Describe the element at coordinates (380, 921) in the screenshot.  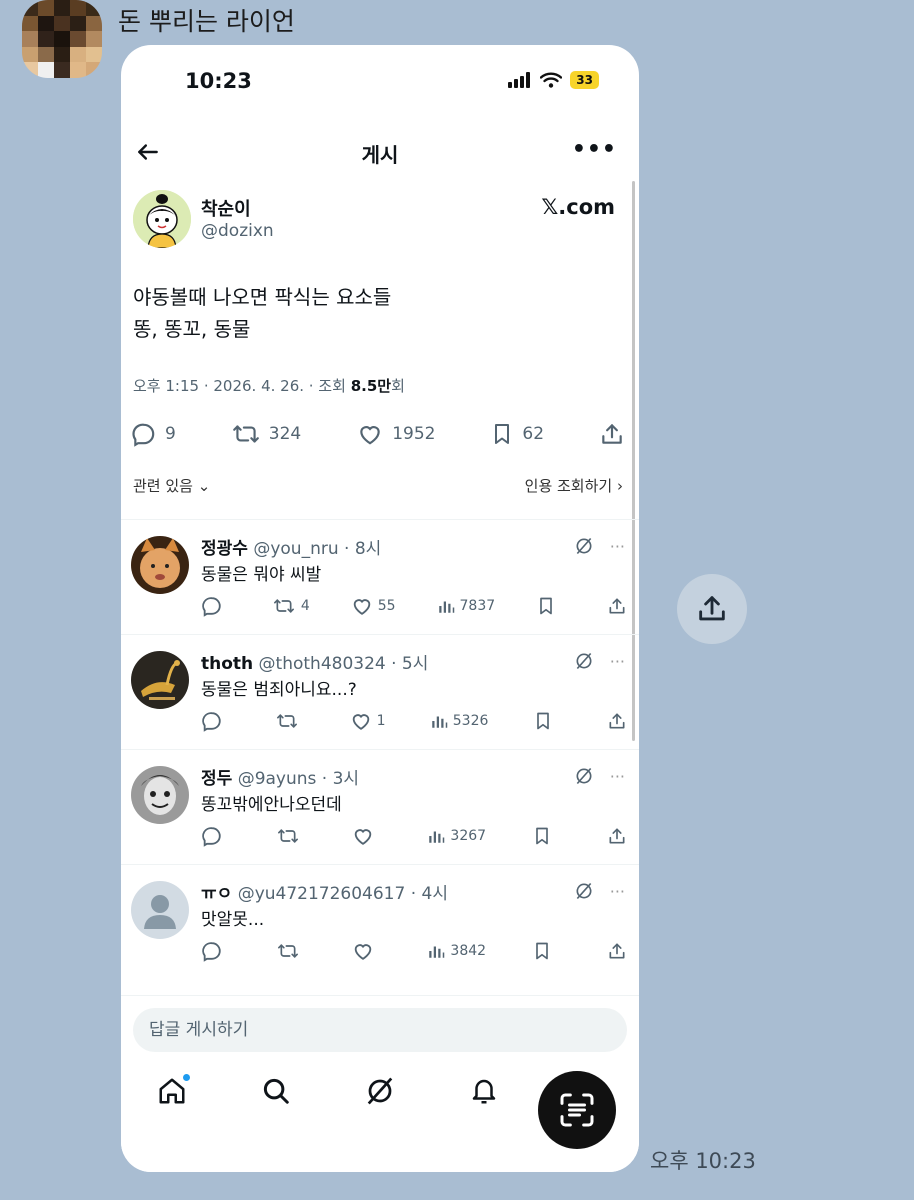
I see `reply-item: ㅠㅇ @yu472172604617 · 4시 맛알못... ··· 3842` at that location.